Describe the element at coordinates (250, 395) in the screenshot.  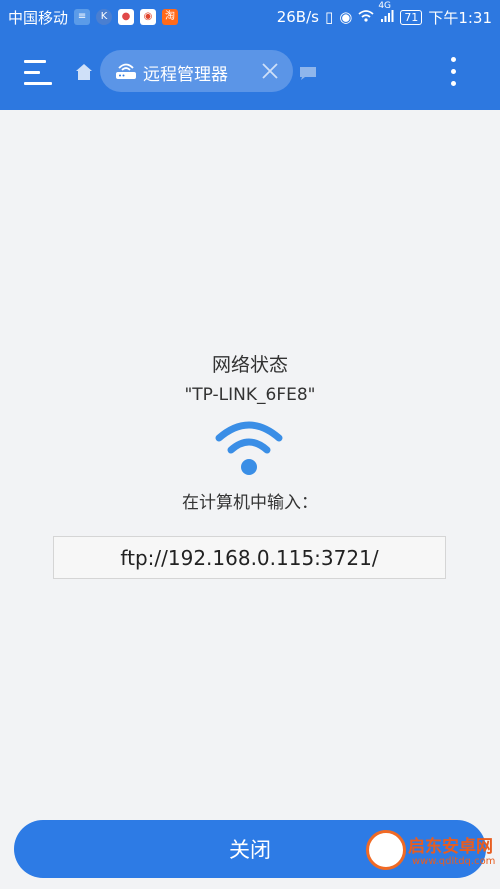
I see `ssid-label: "TP-LINK_6FE8"` at that location.